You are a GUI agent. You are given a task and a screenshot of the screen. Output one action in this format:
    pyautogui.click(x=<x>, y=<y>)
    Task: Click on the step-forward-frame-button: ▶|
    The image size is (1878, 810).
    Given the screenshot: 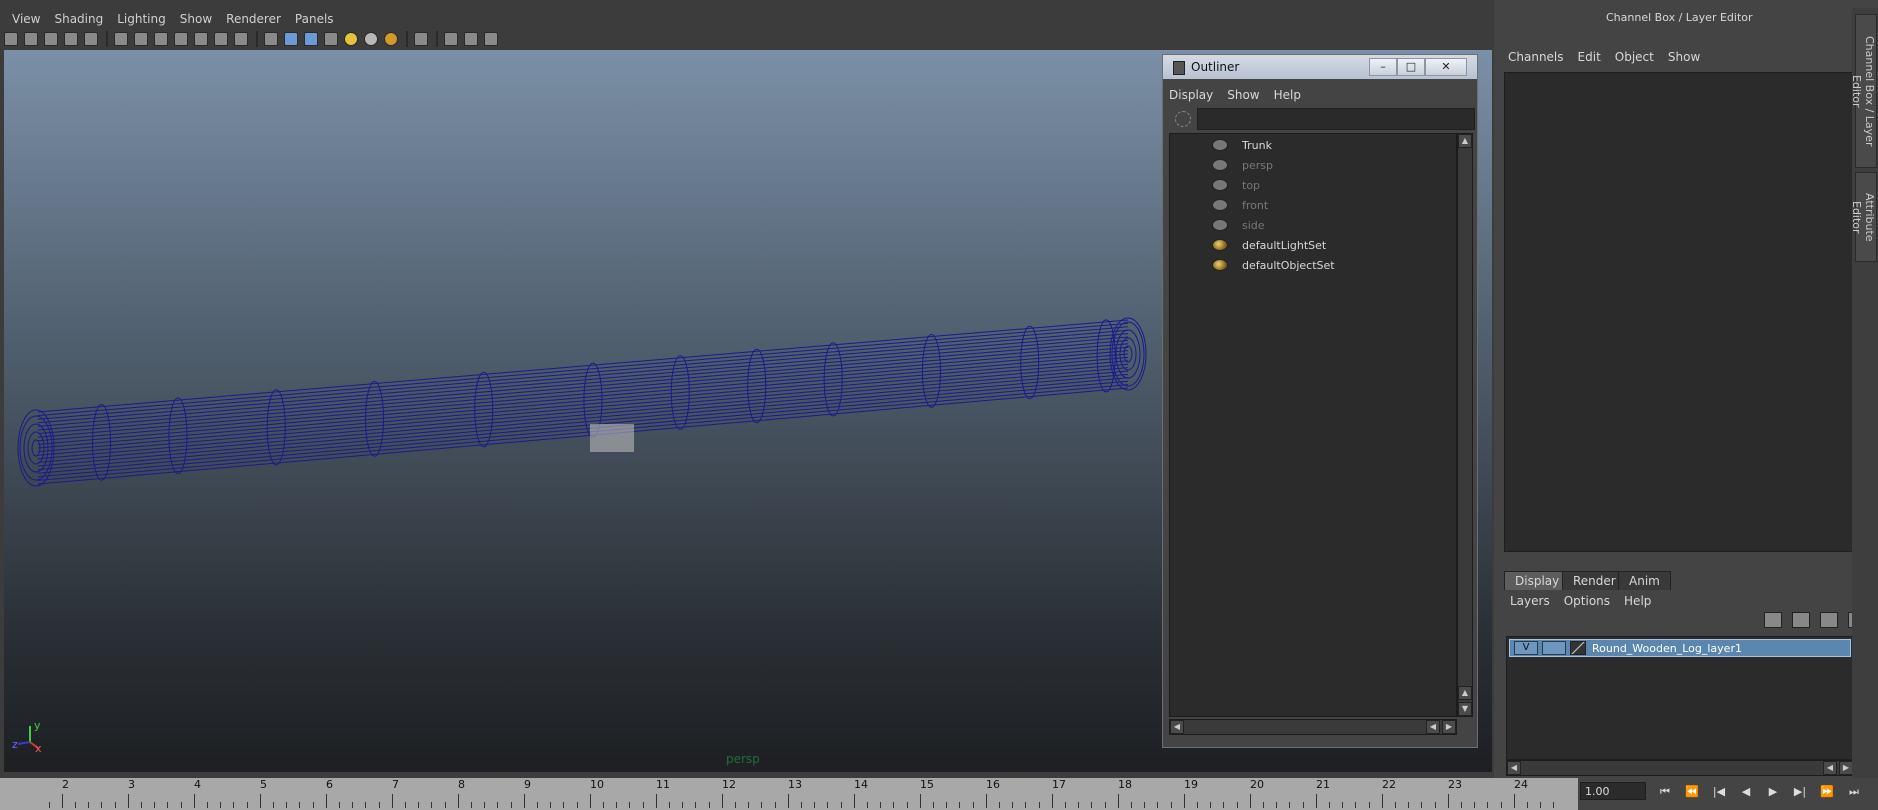 What is the action you would take?
    pyautogui.click(x=1800, y=792)
    